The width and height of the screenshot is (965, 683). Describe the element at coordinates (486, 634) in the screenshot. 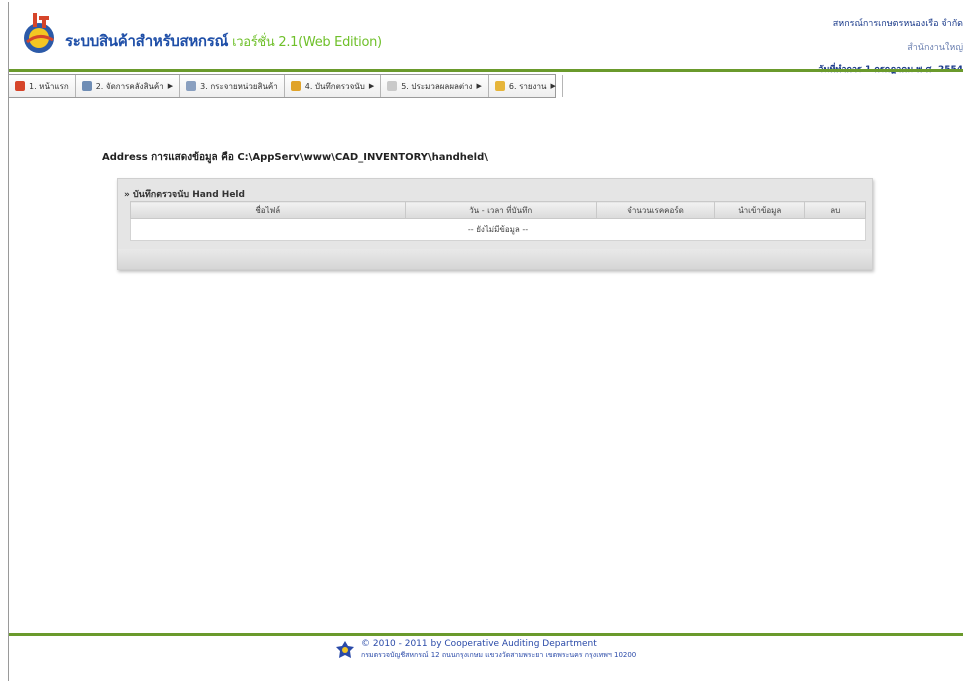

I see `footer-divider` at that location.